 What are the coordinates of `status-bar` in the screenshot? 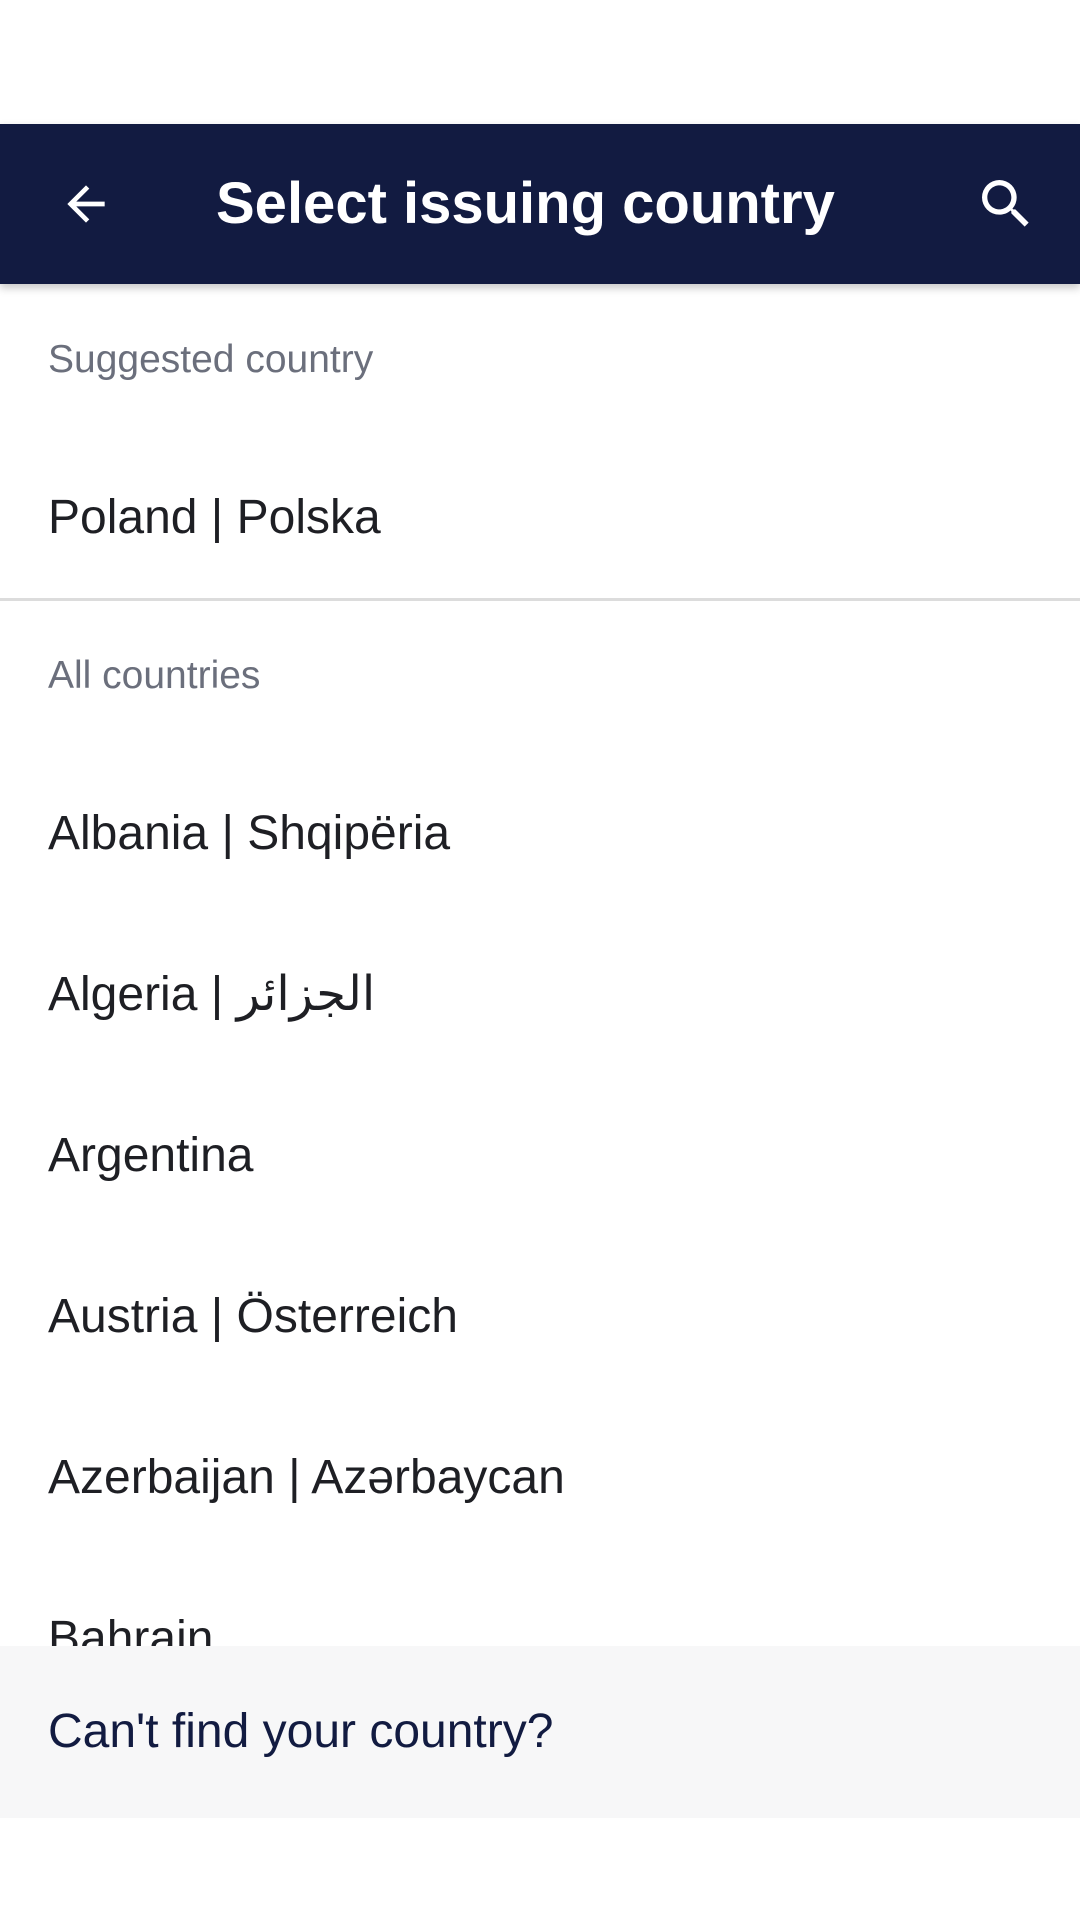 It's located at (540, 62).